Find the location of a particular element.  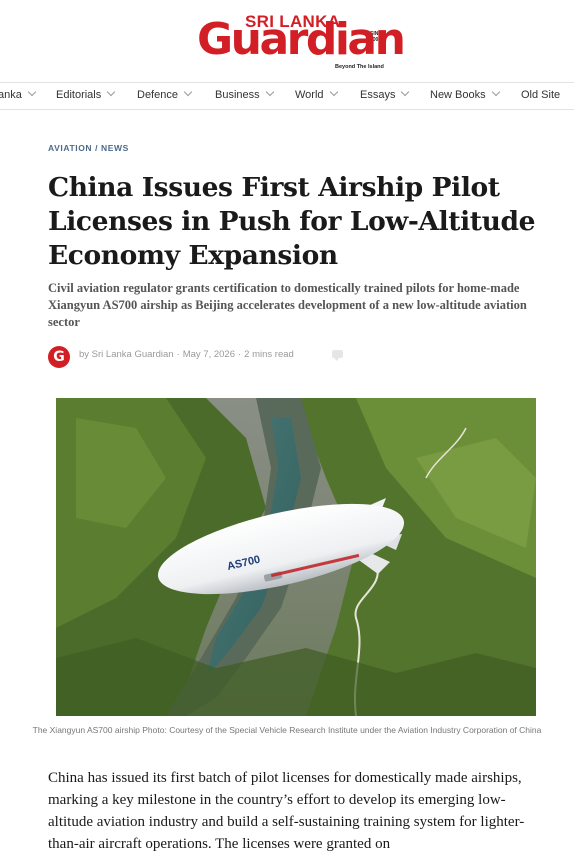

nav-item-label: New Books is located at coordinates (458, 95).